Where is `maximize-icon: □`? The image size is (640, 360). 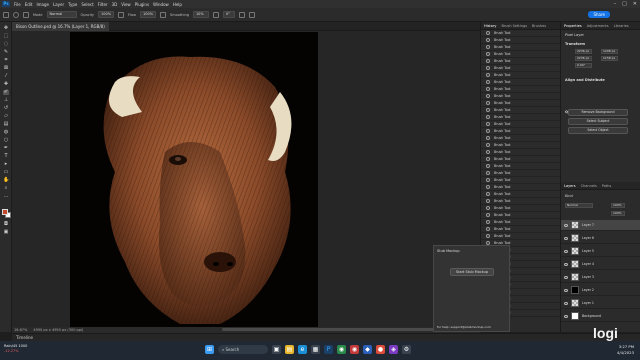 maximize-icon: □ is located at coordinates (624, 4).